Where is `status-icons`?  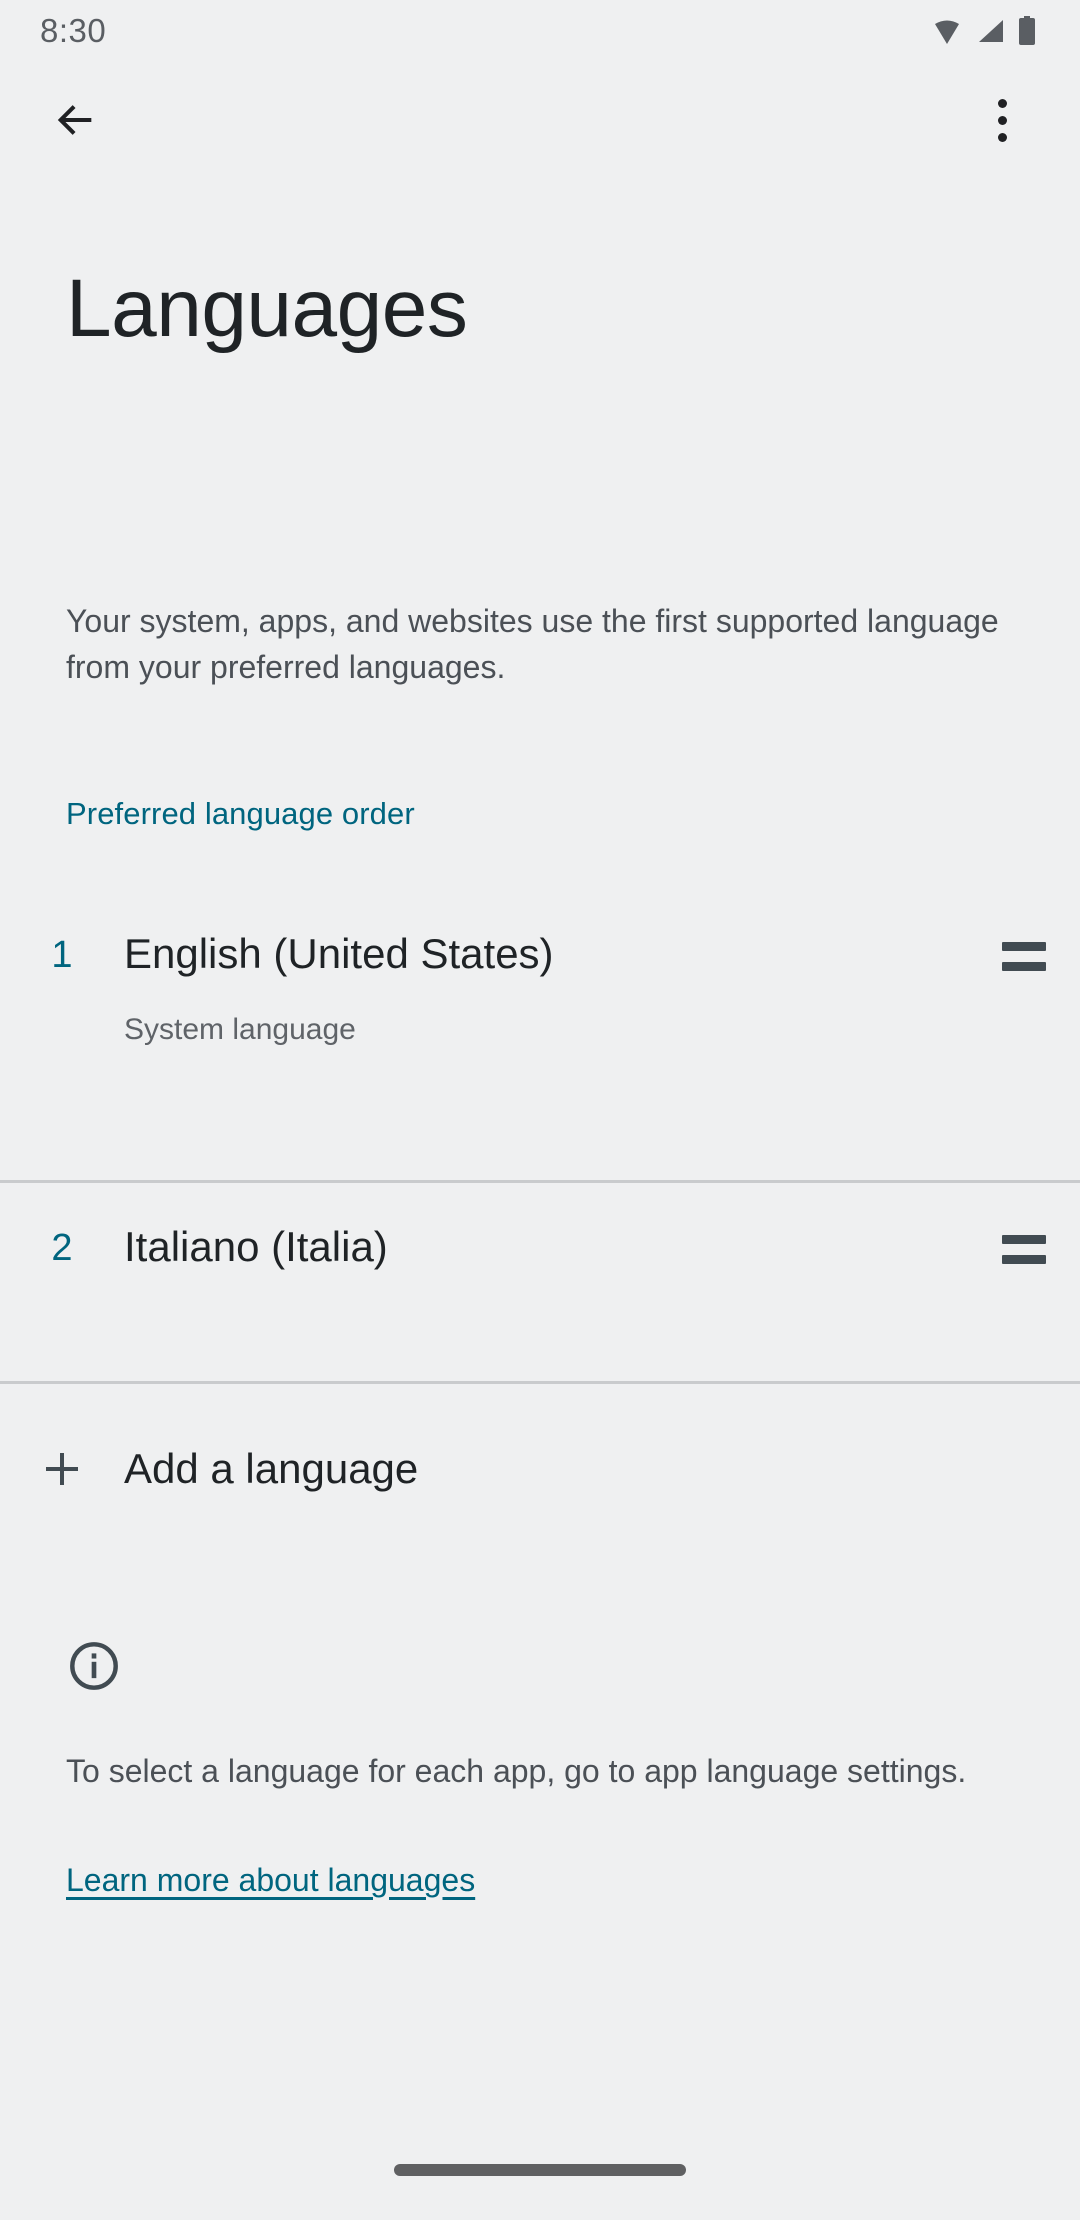 status-icons is located at coordinates (984, 31).